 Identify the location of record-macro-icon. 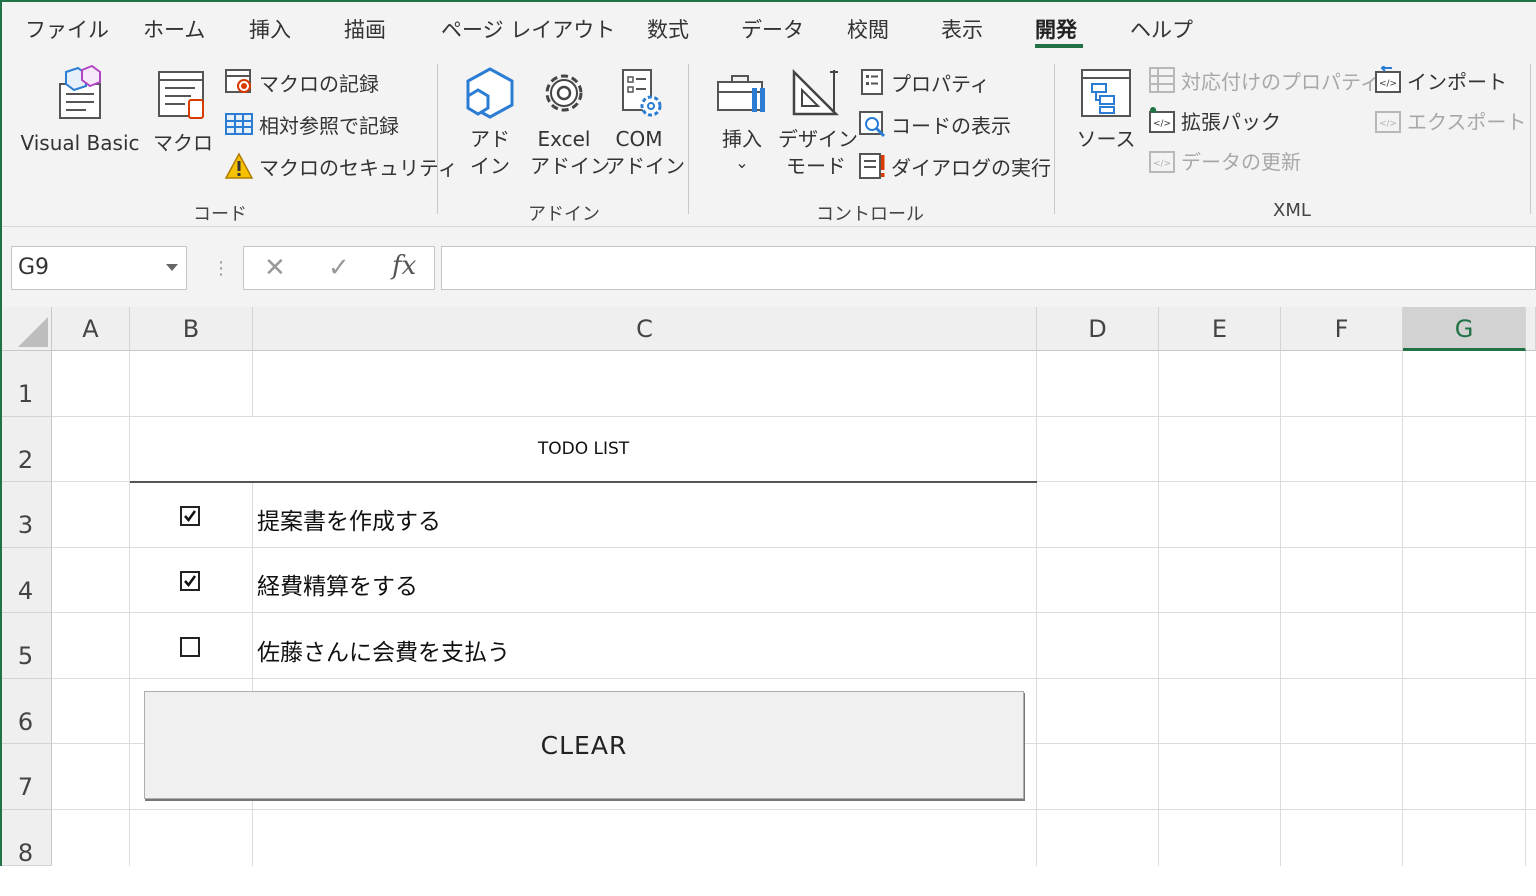
(238, 81).